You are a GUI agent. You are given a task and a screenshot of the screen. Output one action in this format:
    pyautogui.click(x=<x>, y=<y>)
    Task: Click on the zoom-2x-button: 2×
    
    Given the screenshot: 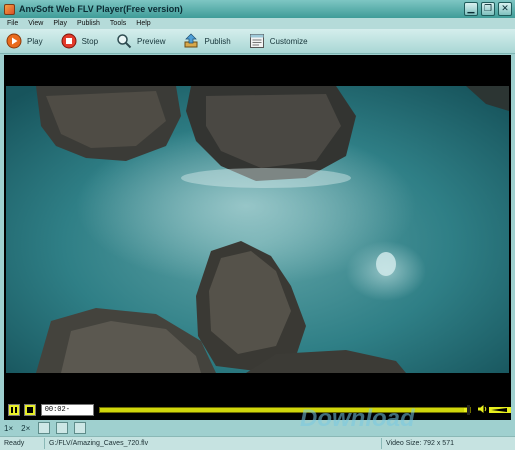 What is the action you would take?
    pyautogui.click(x=25, y=428)
    